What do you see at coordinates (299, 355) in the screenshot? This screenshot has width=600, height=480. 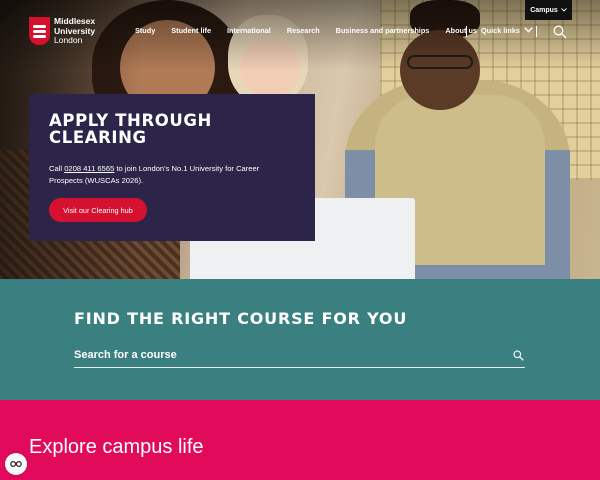 I see `course-search-input` at bounding box center [299, 355].